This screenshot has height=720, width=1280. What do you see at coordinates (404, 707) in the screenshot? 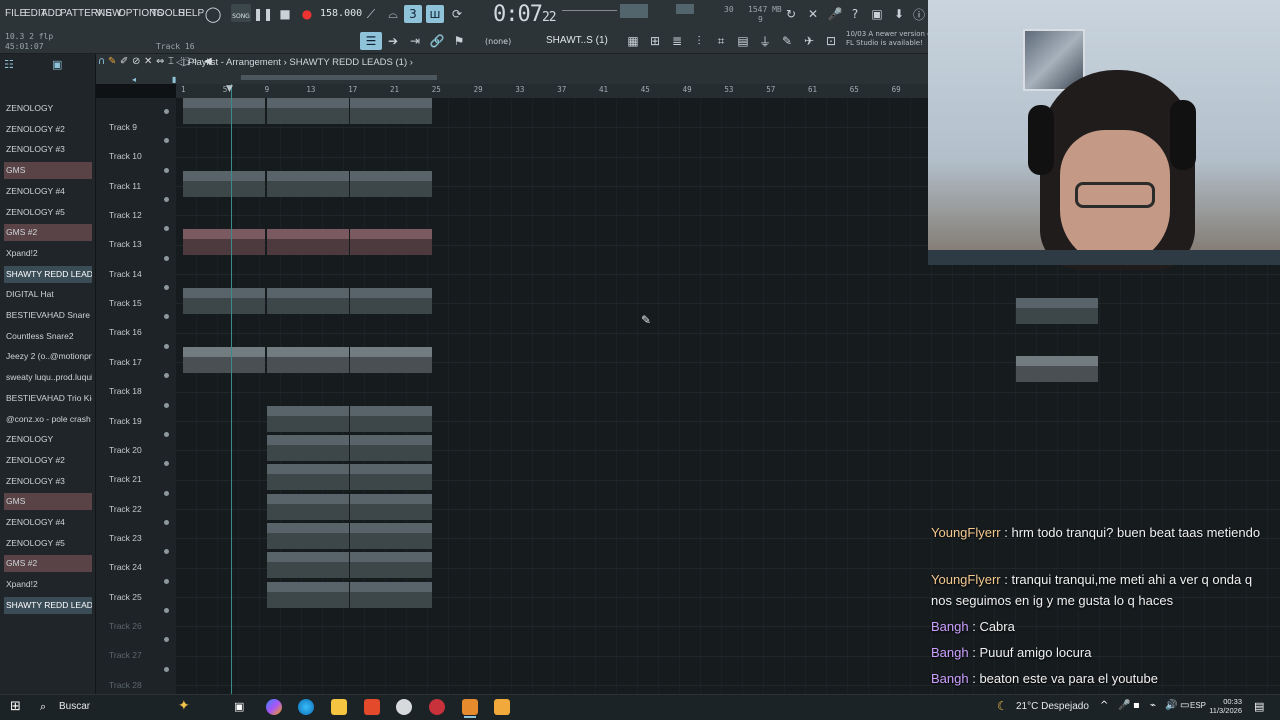
I see `app-icon-clock` at bounding box center [404, 707].